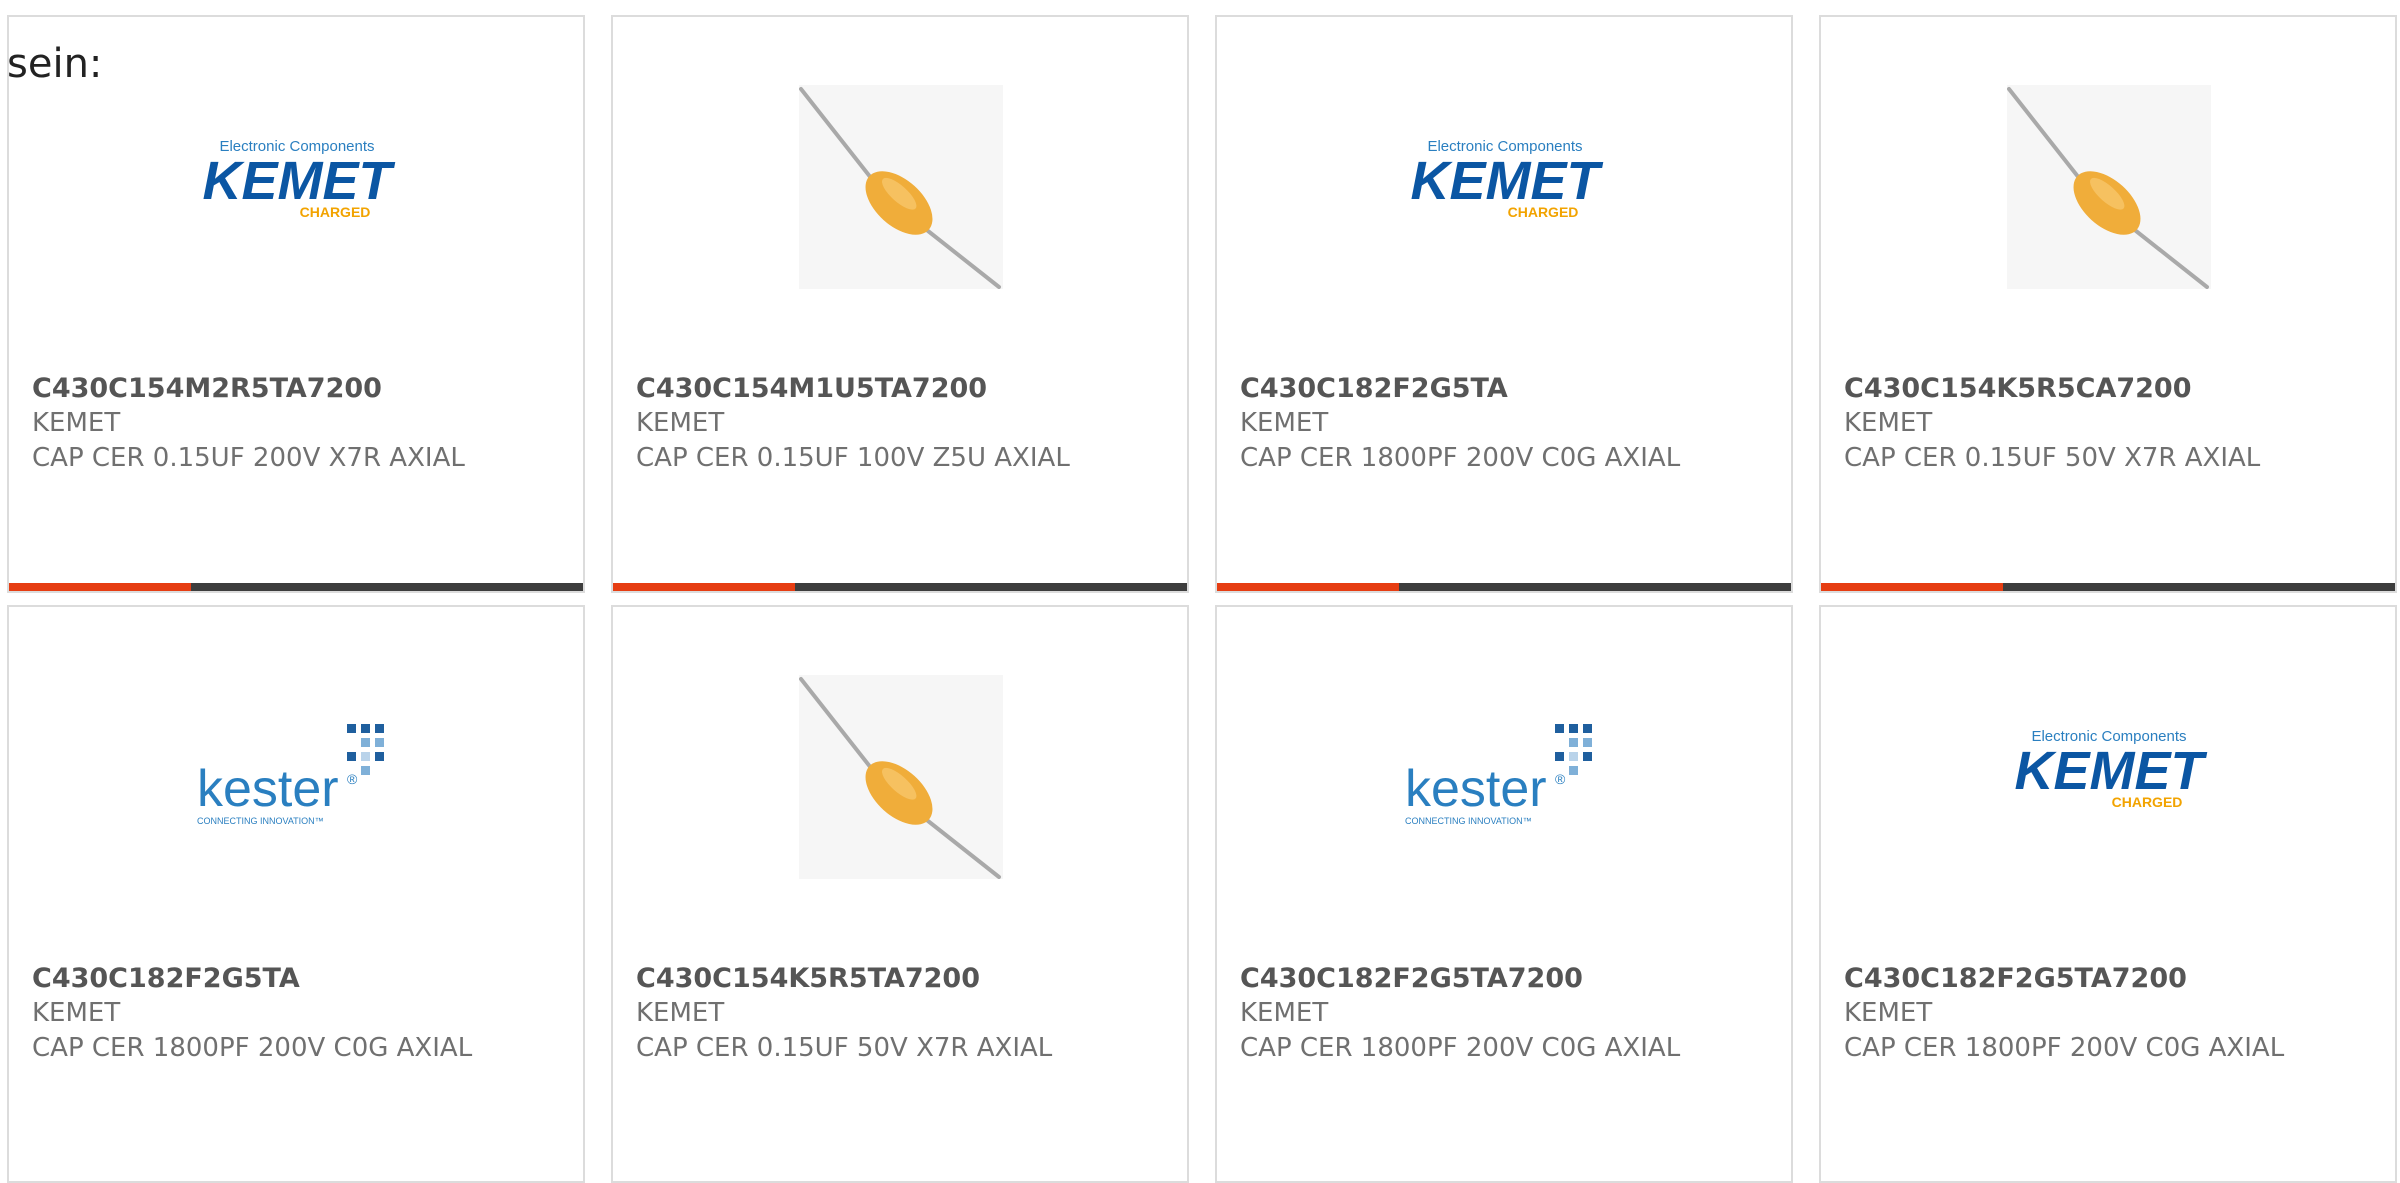  I want to click on intro-text: sein:, so click(55, 64).